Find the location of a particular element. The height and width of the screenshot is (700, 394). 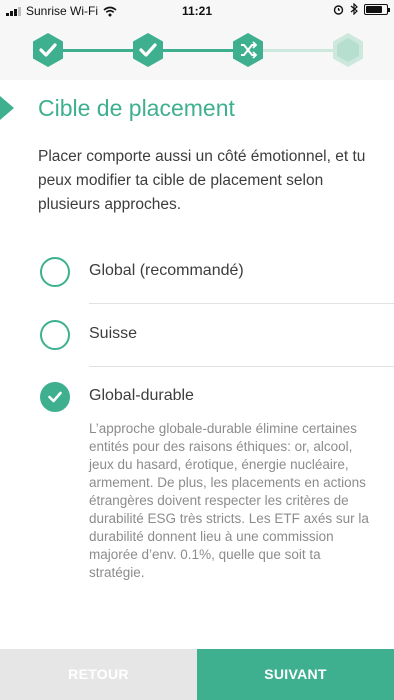

step-2-complete is located at coordinates (148, 50).